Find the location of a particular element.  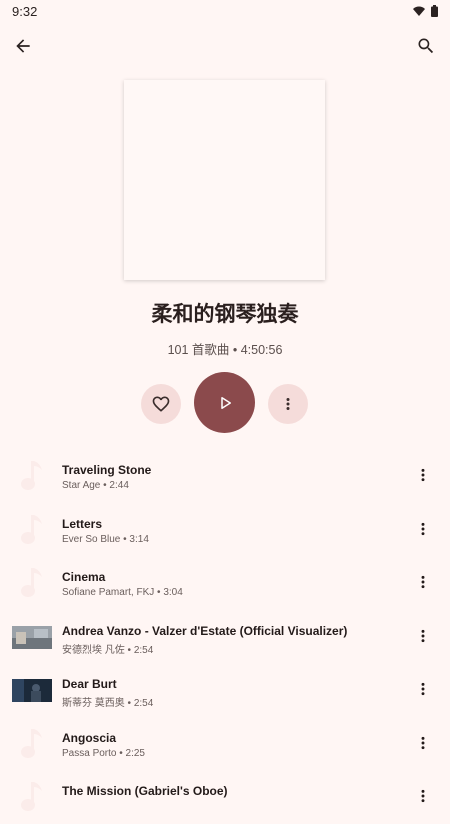

arrow-back-icon is located at coordinates (23, 46).